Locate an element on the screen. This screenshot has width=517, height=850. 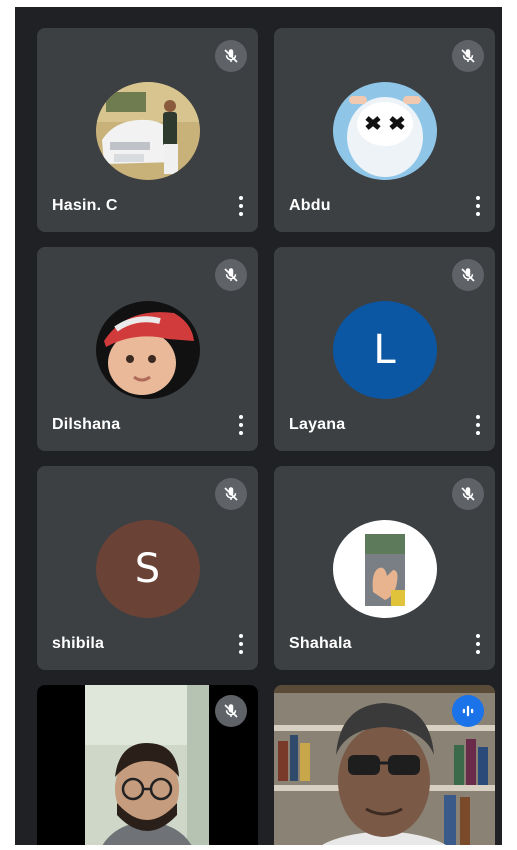
avatar-initial: S is located at coordinates (147, 569).